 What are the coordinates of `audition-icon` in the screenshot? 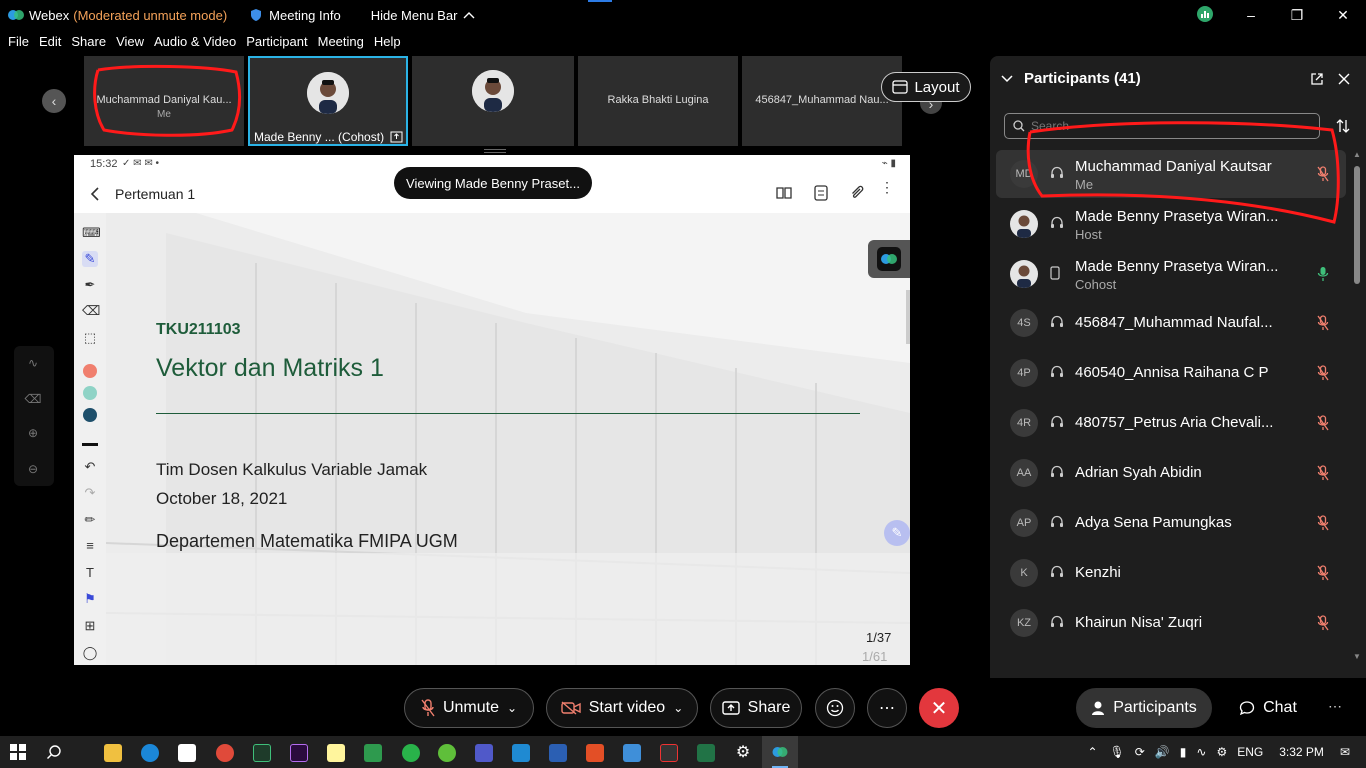 It's located at (262, 753).